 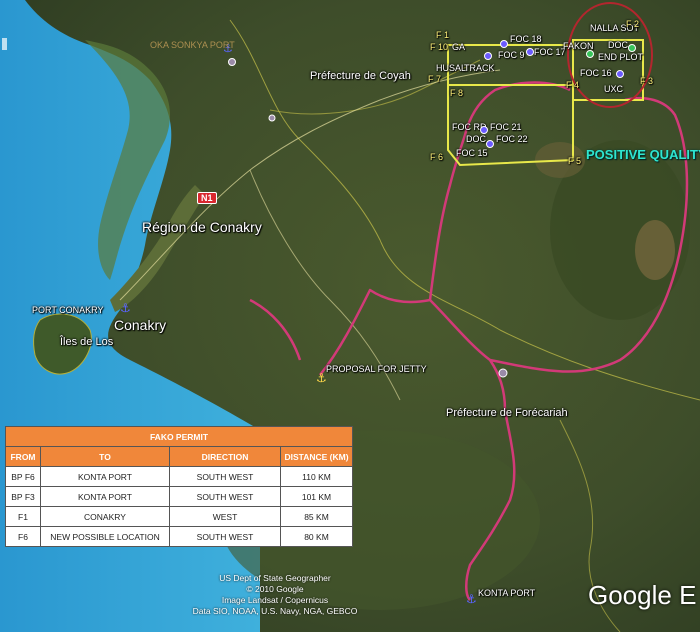 I want to click on table-row: F1 CONAKRY WEST 85 KM, so click(x=179, y=516).